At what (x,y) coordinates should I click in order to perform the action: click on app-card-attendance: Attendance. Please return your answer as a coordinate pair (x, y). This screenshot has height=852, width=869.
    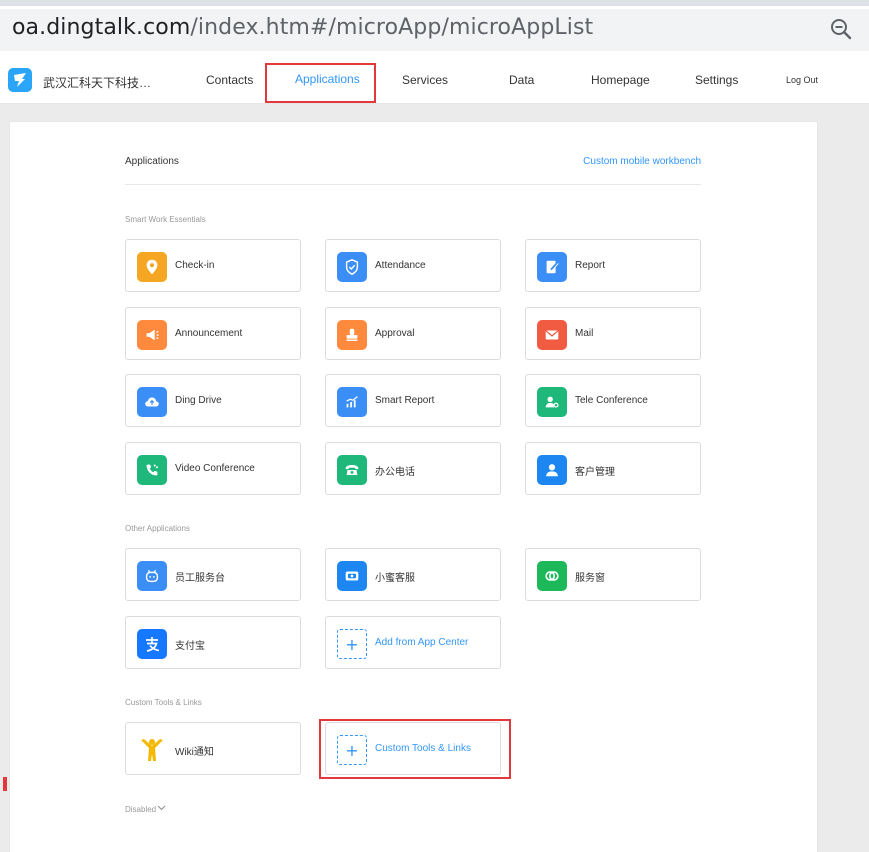
    Looking at the image, I should click on (413, 265).